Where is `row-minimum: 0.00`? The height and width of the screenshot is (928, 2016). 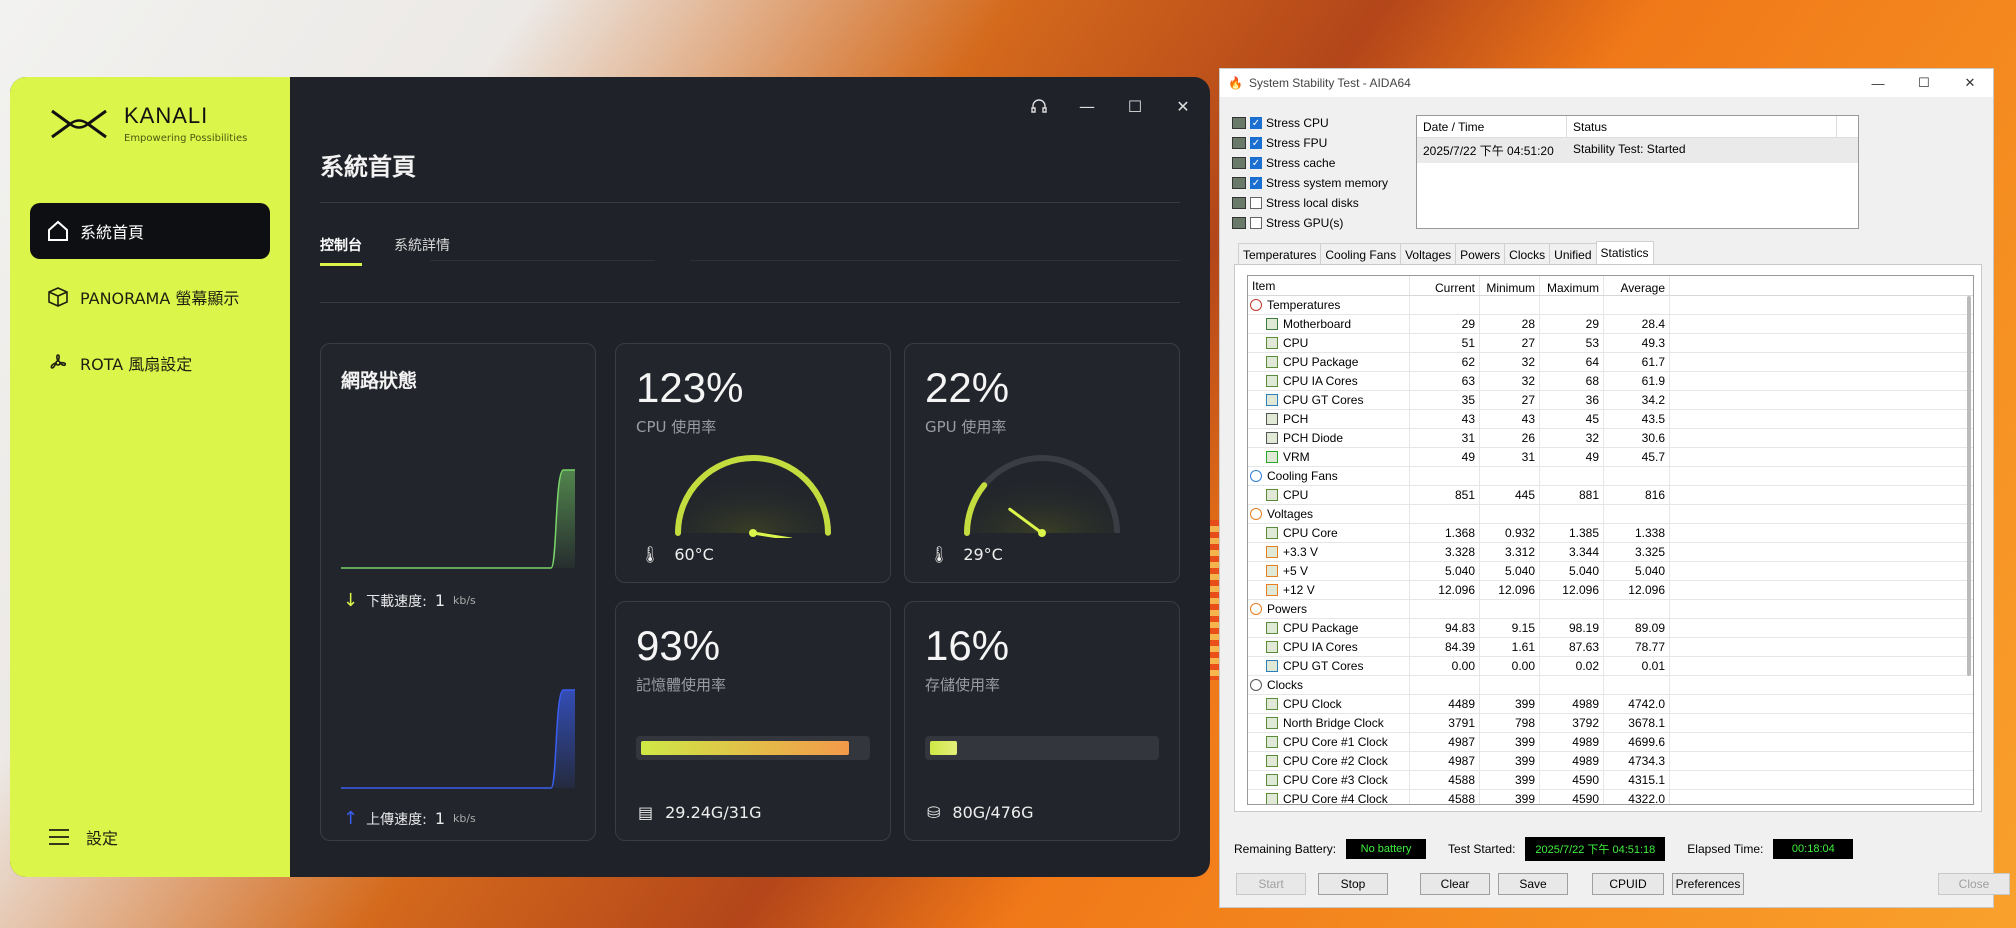
row-minimum: 0.00 is located at coordinates (1510, 666).